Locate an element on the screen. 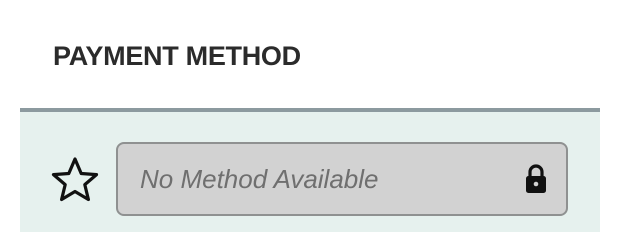 The height and width of the screenshot is (246, 620). payment-method-placeholder: No Method Available is located at coordinates (259, 178).